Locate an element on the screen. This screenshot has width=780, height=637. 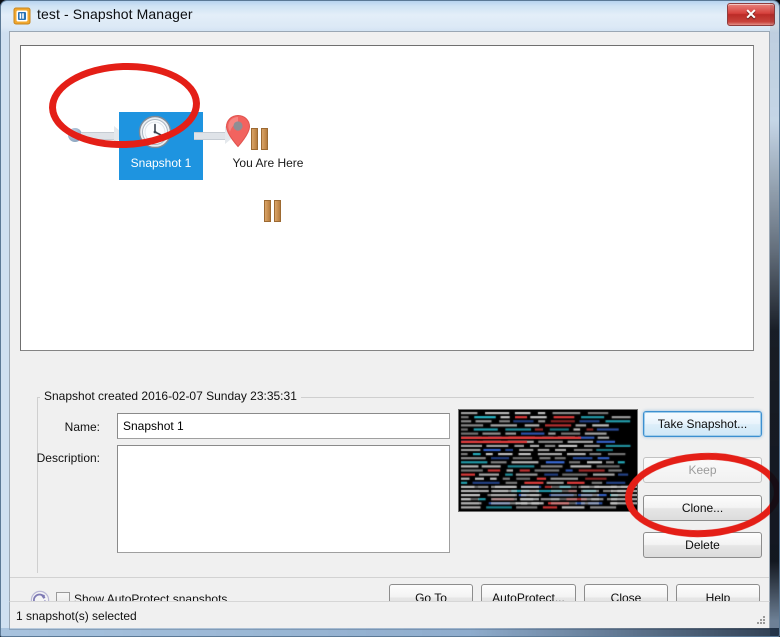
you-are-here-label: You Are Here is located at coordinates (268, 163).